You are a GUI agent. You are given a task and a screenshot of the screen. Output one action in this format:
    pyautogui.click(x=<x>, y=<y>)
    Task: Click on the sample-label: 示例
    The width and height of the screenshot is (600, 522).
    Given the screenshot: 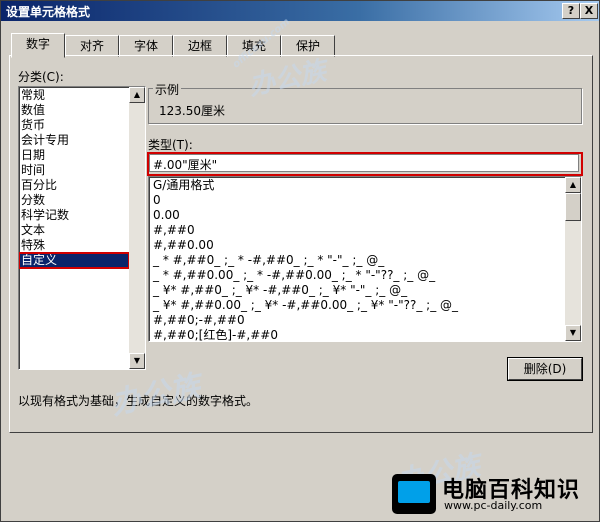 What is the action you would take?
    pyautogui.click(x=167, y=89)
    